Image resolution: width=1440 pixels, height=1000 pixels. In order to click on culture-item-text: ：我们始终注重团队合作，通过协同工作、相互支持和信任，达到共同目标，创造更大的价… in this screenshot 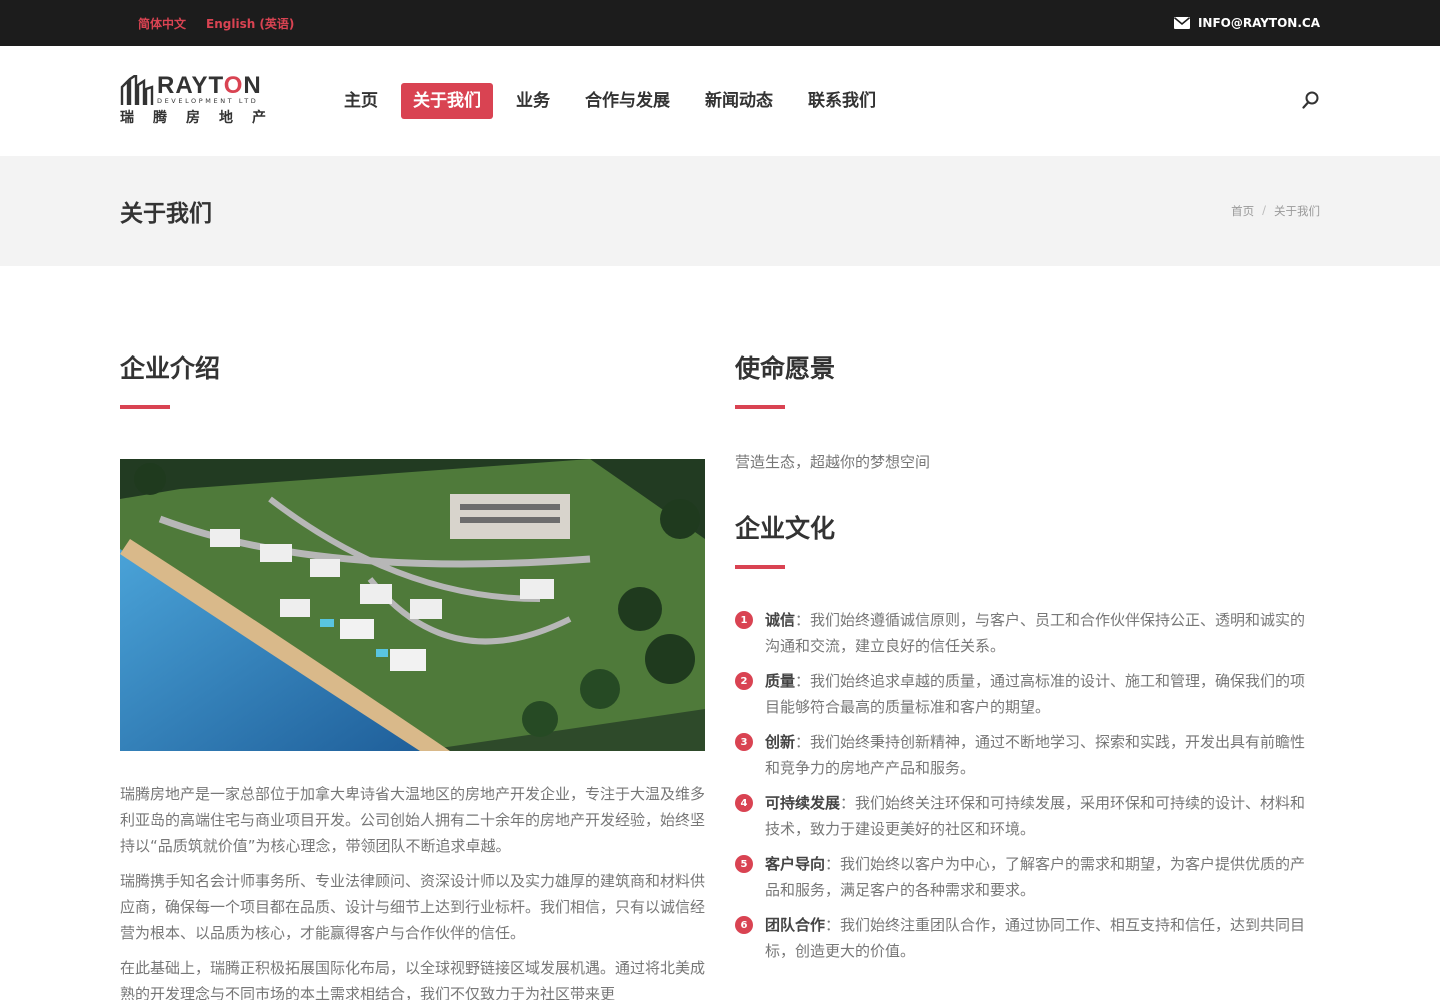, I will do `click(1035, 938)`.